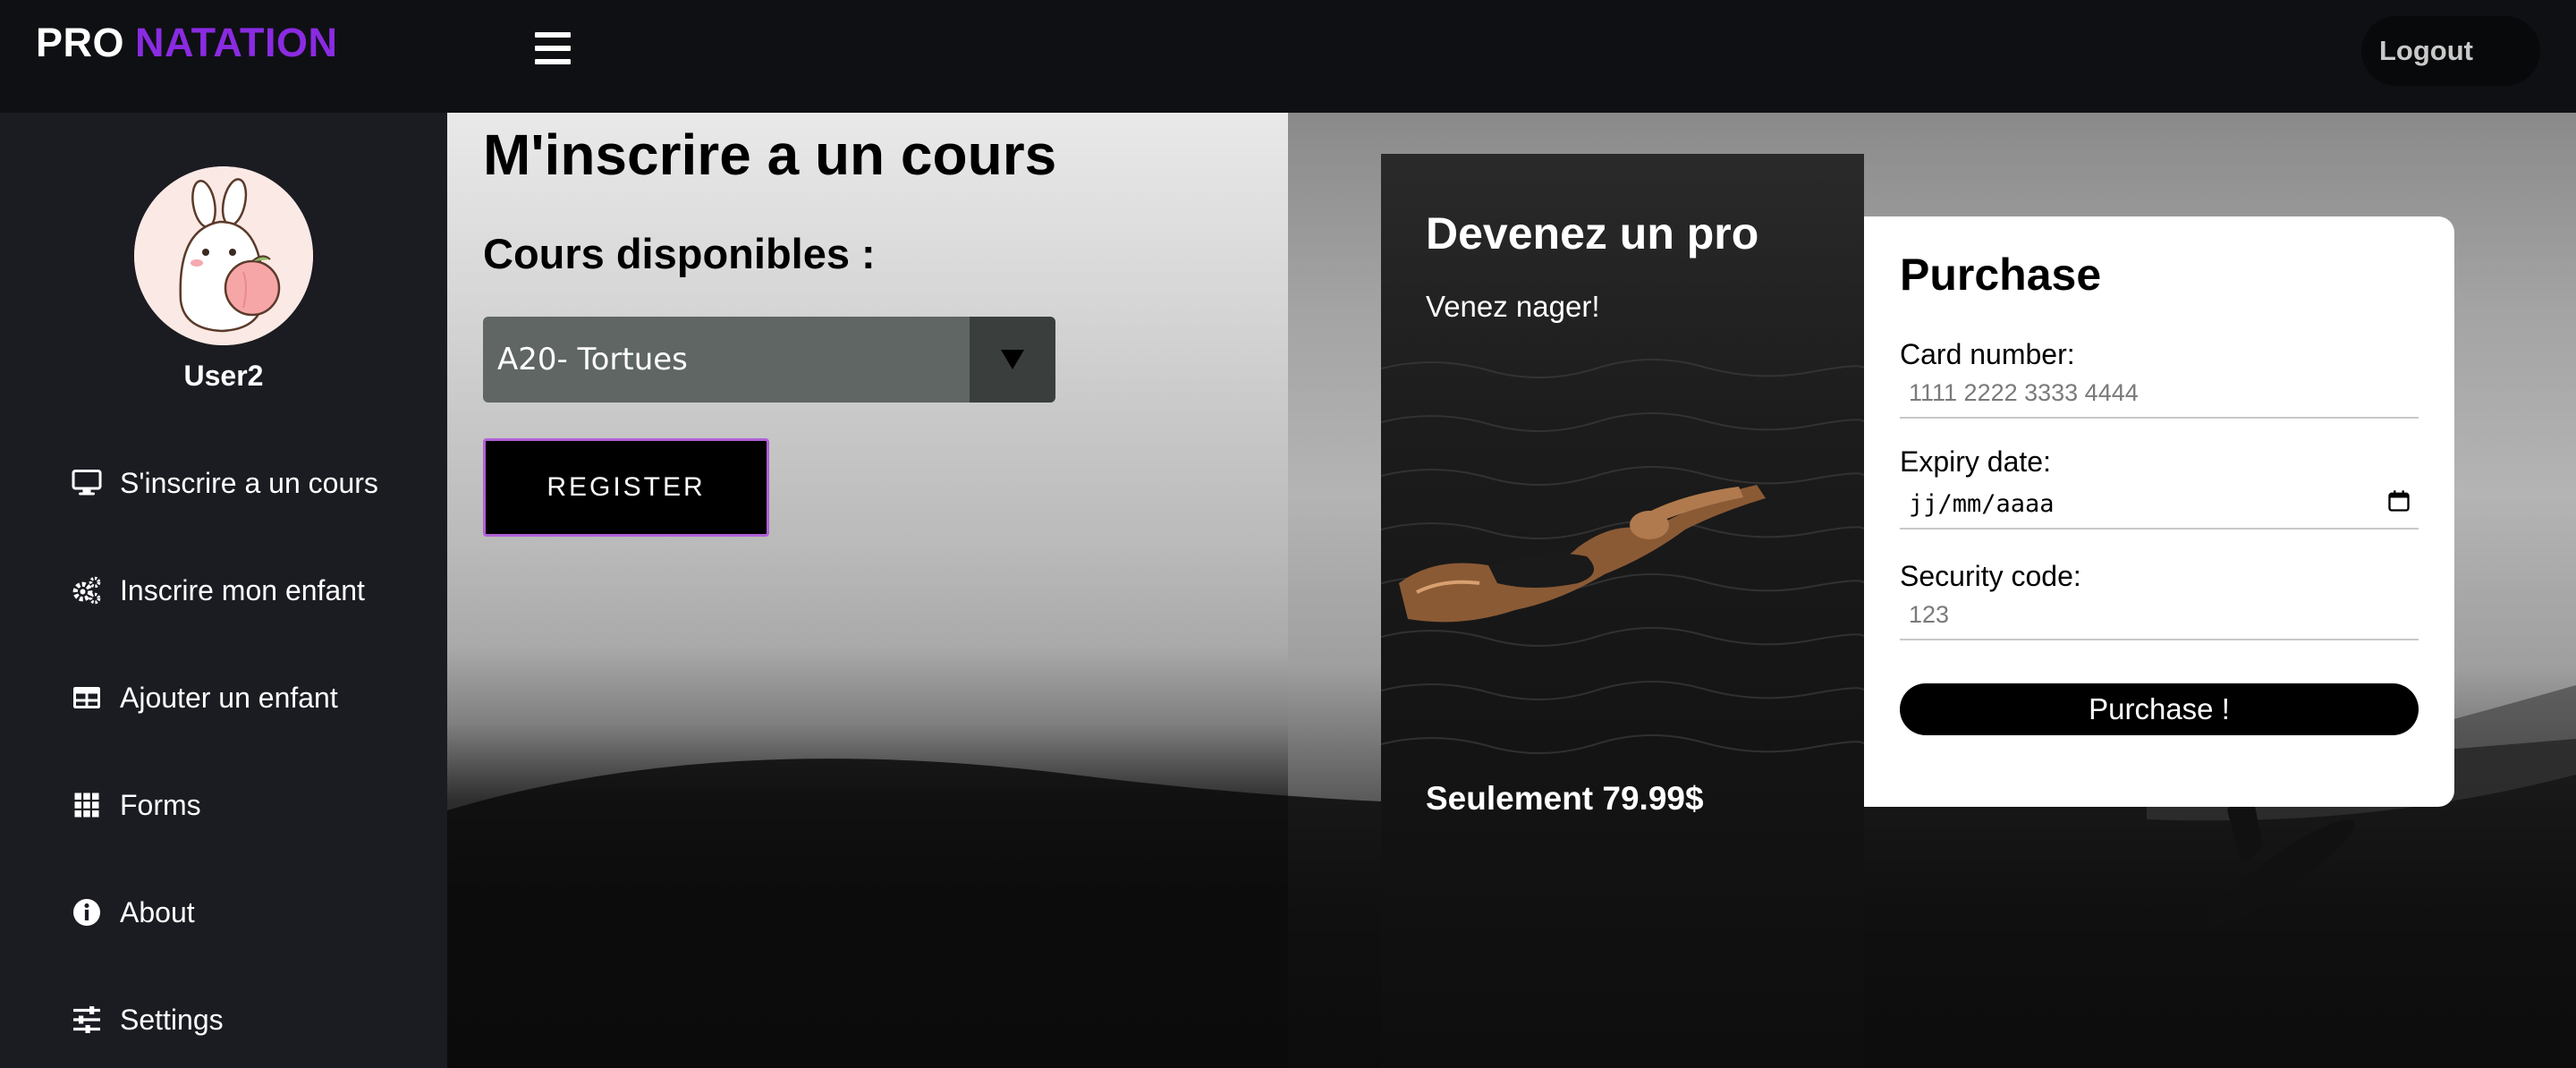 Image resolution: width=2576 pixels, height=1068 pixels. What do you see at coordinates (1565, 798) in the screenshot?
I see `promo-price: Seulement 79.99$` at bounding box center [1565, 798].